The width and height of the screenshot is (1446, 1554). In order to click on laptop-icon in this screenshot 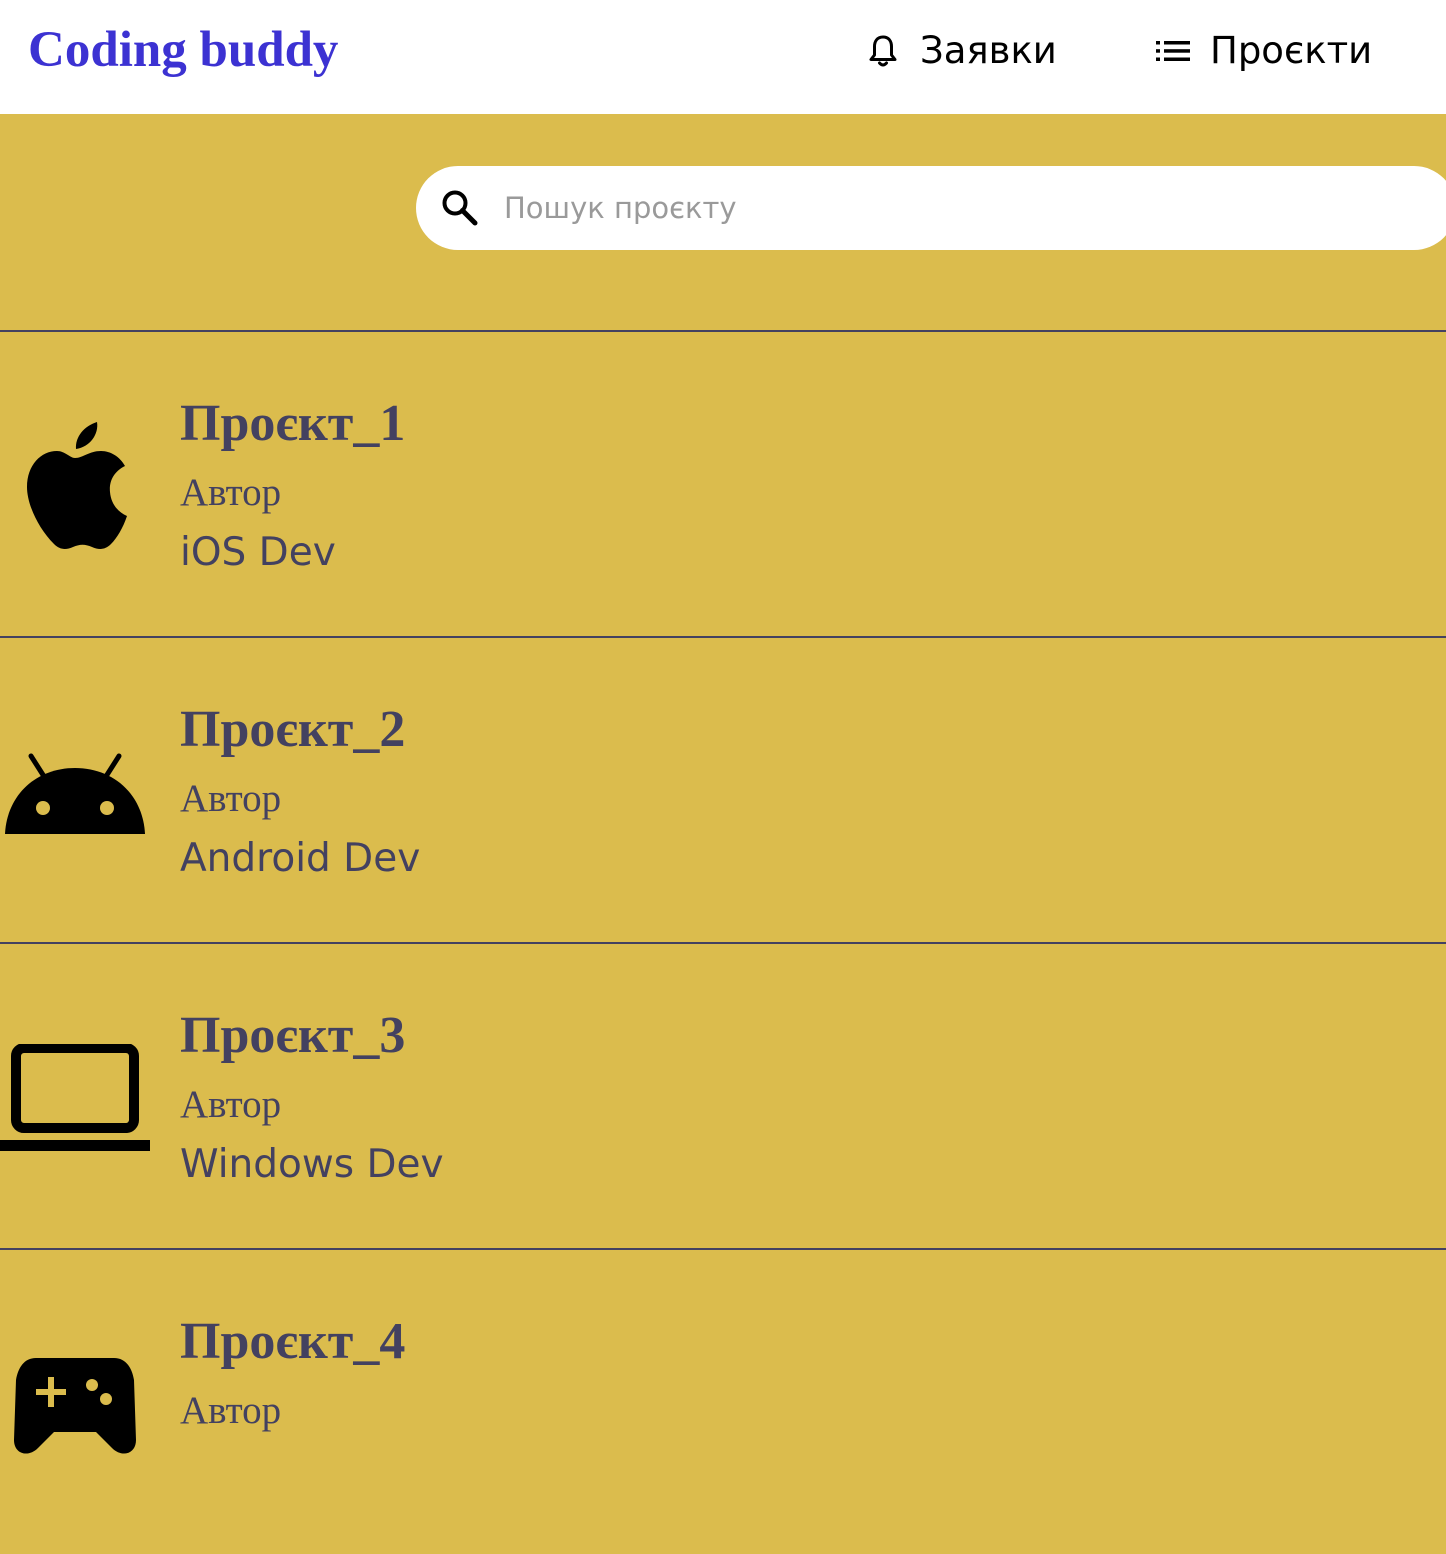, I will do `click(75, 1098)`.